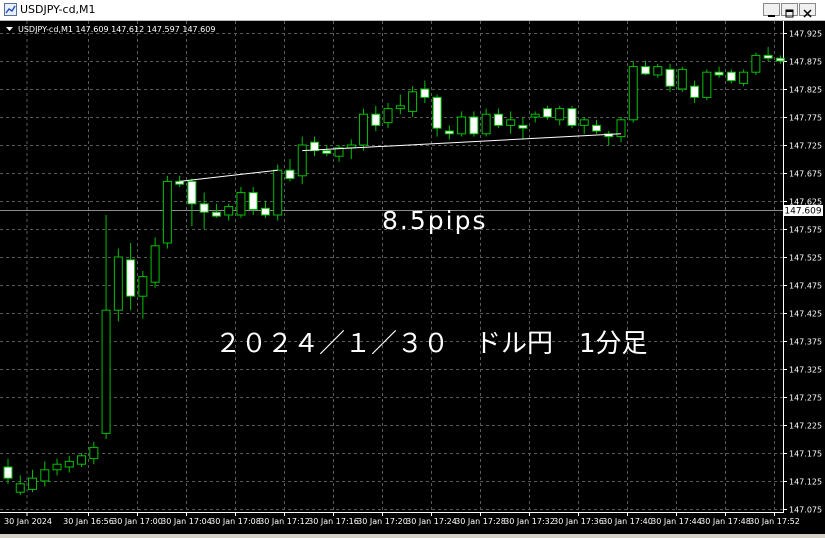 Image resolution: width=825 pixels, height=538 pixels. I want to click on y-tick-label: 147.575, so click(805, 230).